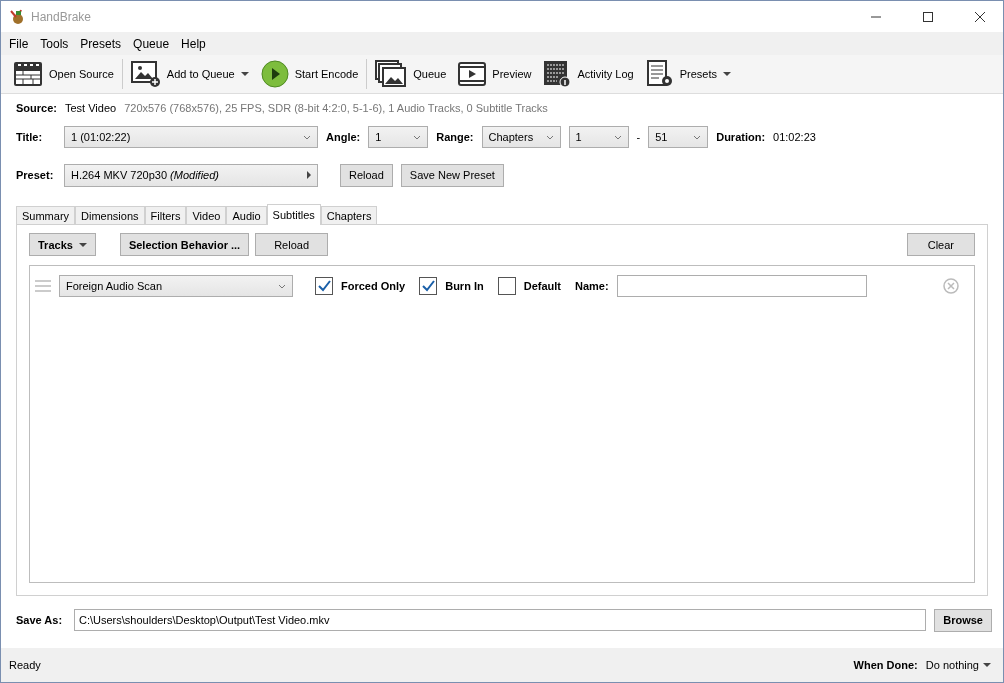 The image size is (1004, 683). What do you see at coordinates (794, 137) in the screenshot?
I see `duration-value: 01:02:23` at bounding box center [794, 137].